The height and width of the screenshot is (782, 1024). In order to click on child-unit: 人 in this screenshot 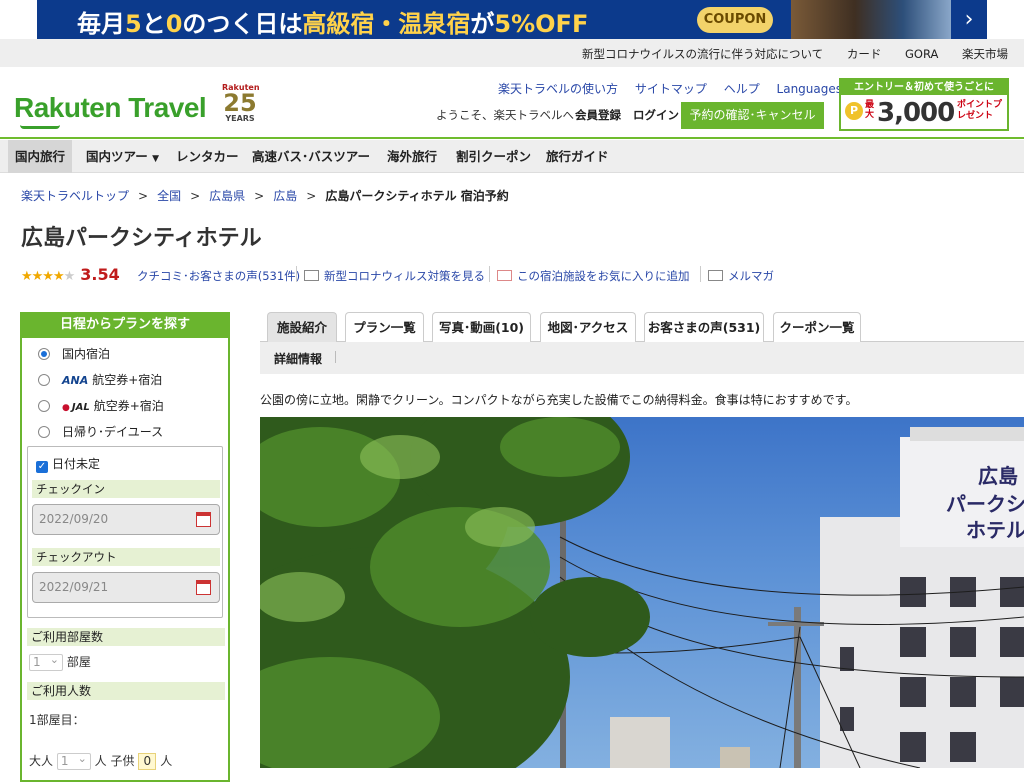, I will do `click(166, 761)`.